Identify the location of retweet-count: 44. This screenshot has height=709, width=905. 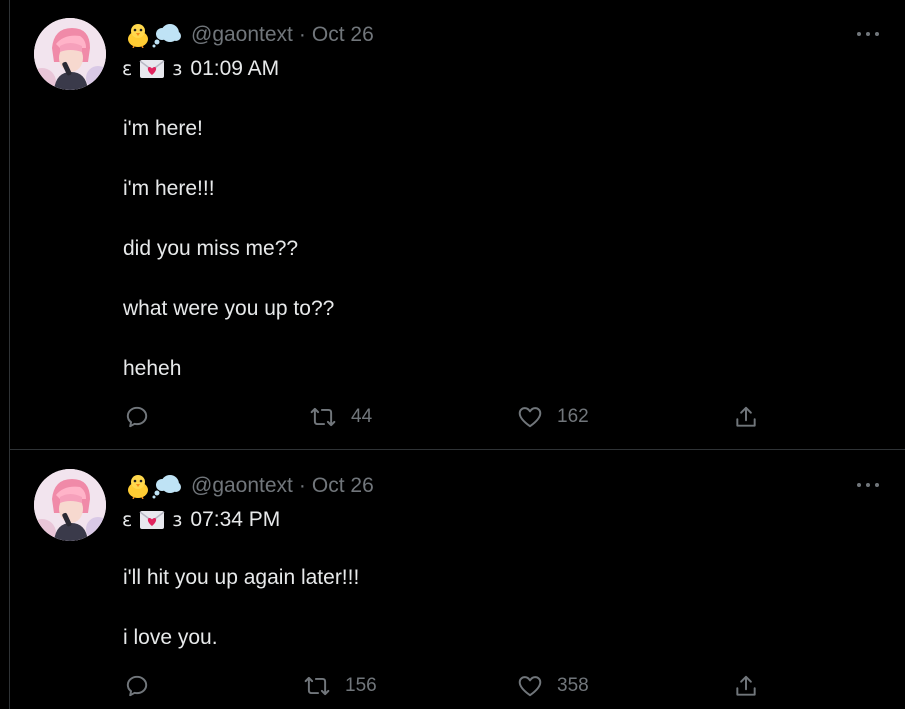
(362, 416).